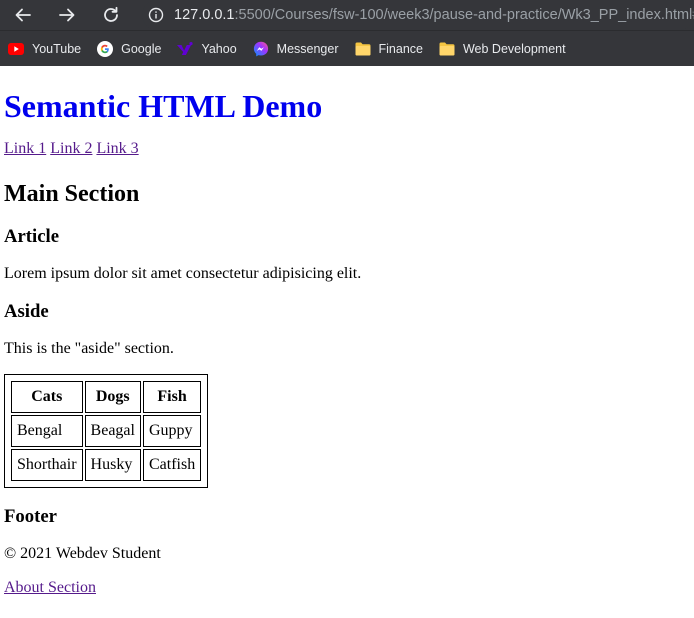 The width and height of the screenshot is (694, 618). I want to click on url-host: 127.0.0.1, so click(204, 15).